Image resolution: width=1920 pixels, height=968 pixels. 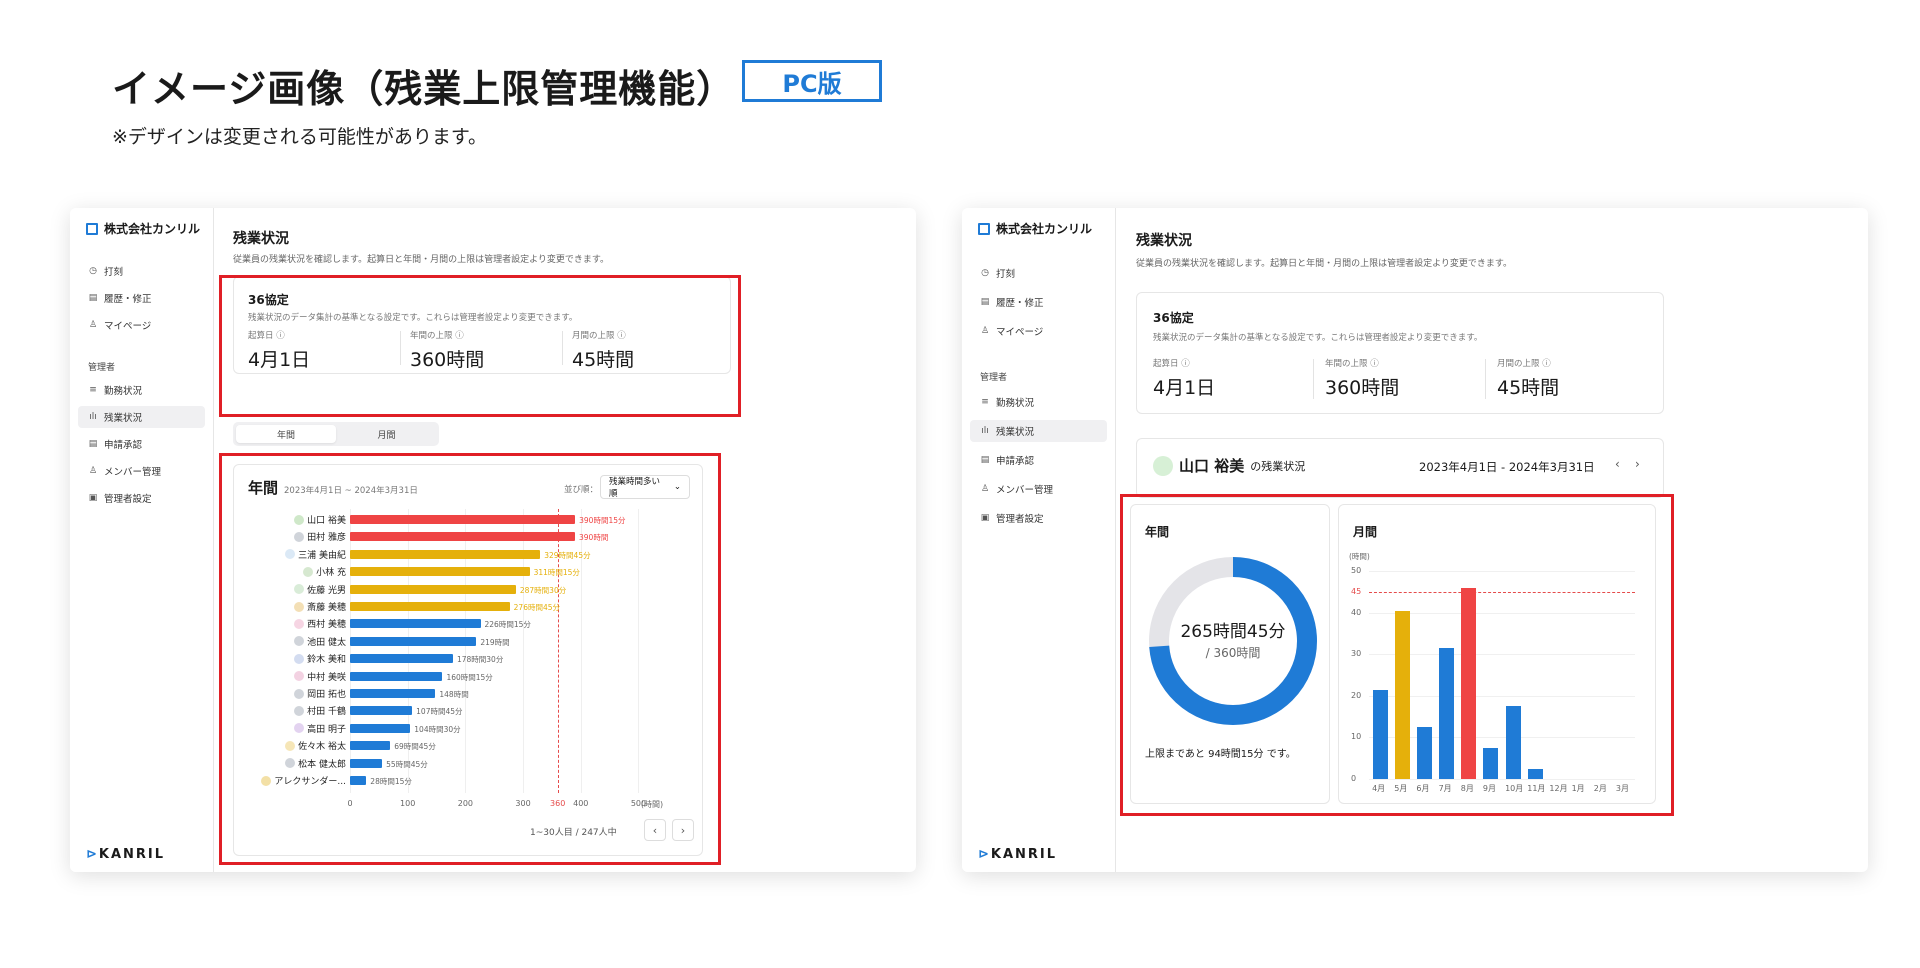 What do you see at coordinates (320, 658) in the screenshot?
I see `member-name-label: 鈴木 美和` at bounding box center [320, 658].